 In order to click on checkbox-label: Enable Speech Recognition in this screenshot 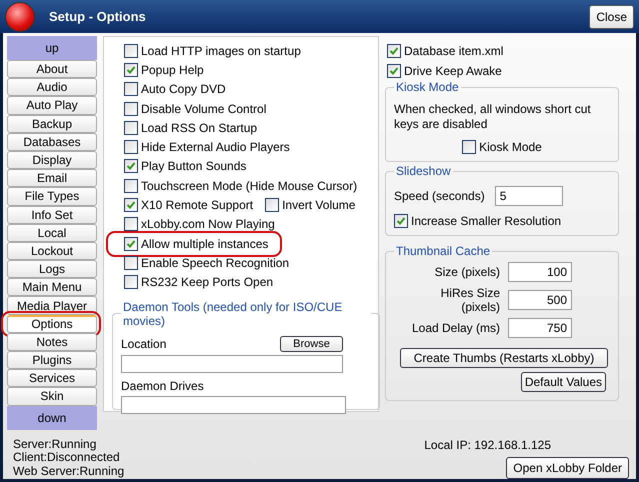, I will do `click(215, 263)`.